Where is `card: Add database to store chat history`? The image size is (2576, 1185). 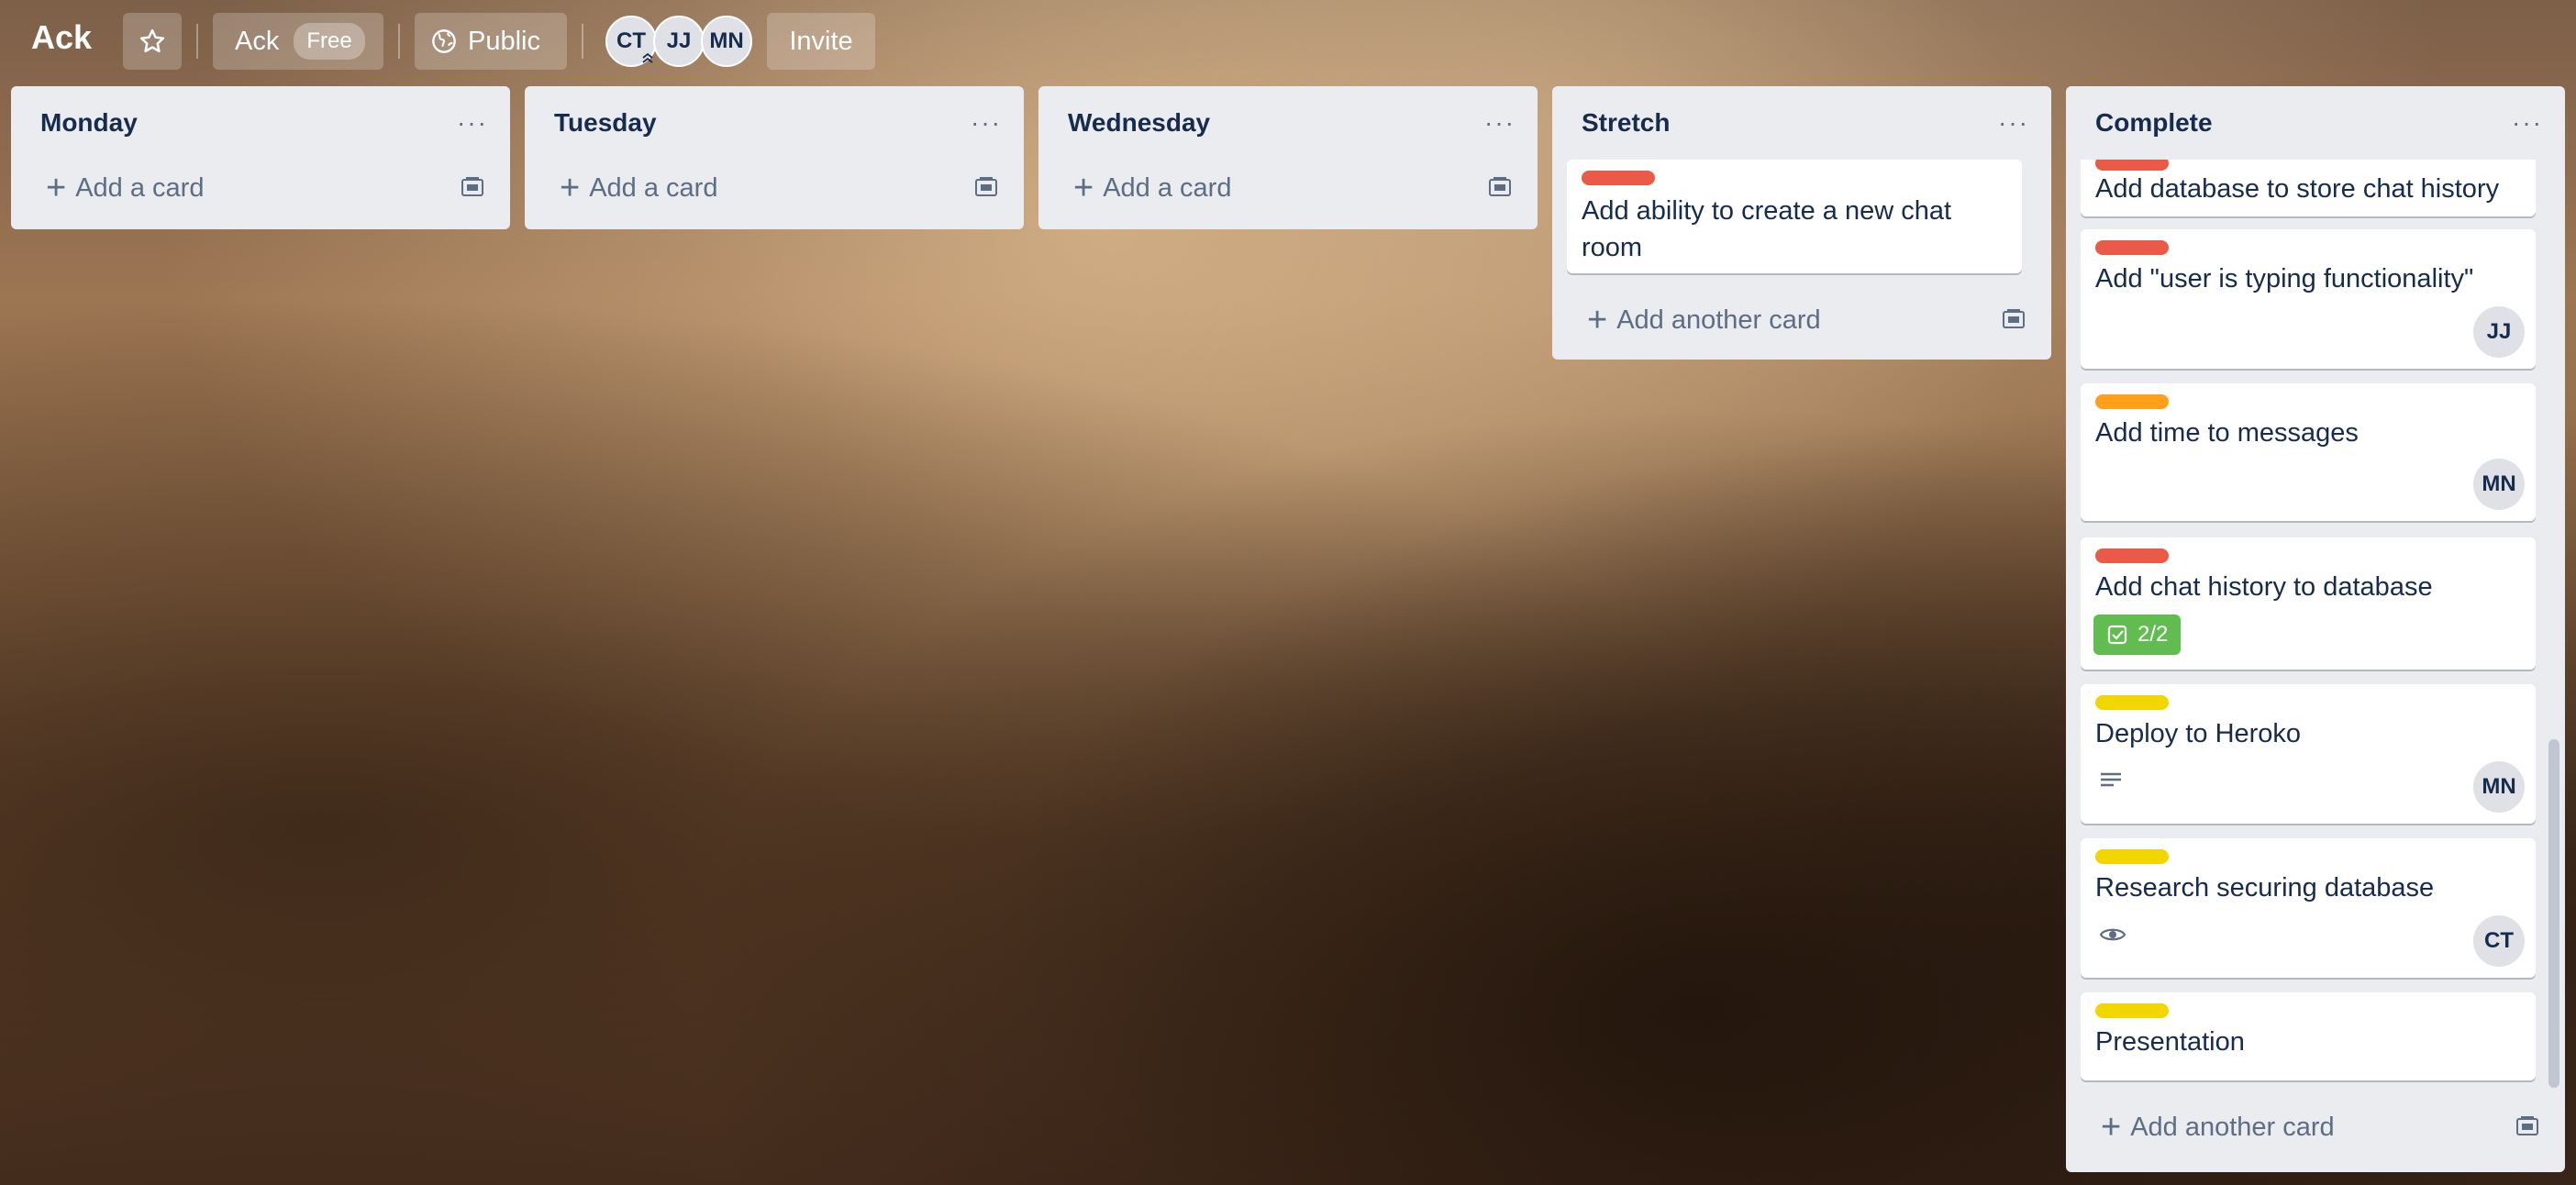
card: Add database to store chat history is located at coordinates (2308, 188).